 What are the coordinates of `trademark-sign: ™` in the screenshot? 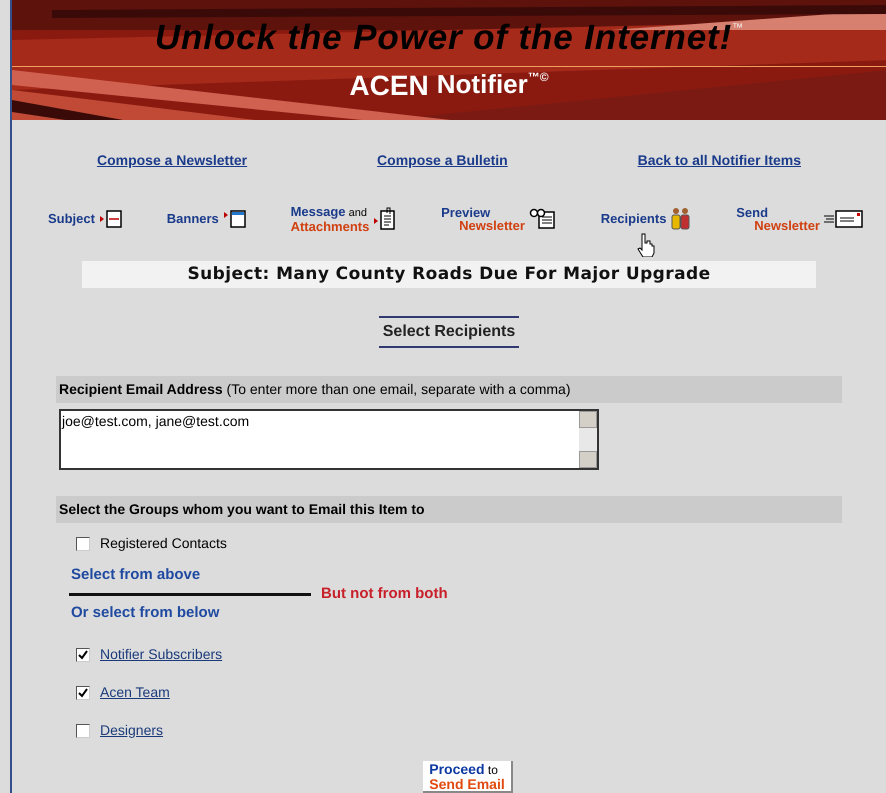 It's located at (738, 28).